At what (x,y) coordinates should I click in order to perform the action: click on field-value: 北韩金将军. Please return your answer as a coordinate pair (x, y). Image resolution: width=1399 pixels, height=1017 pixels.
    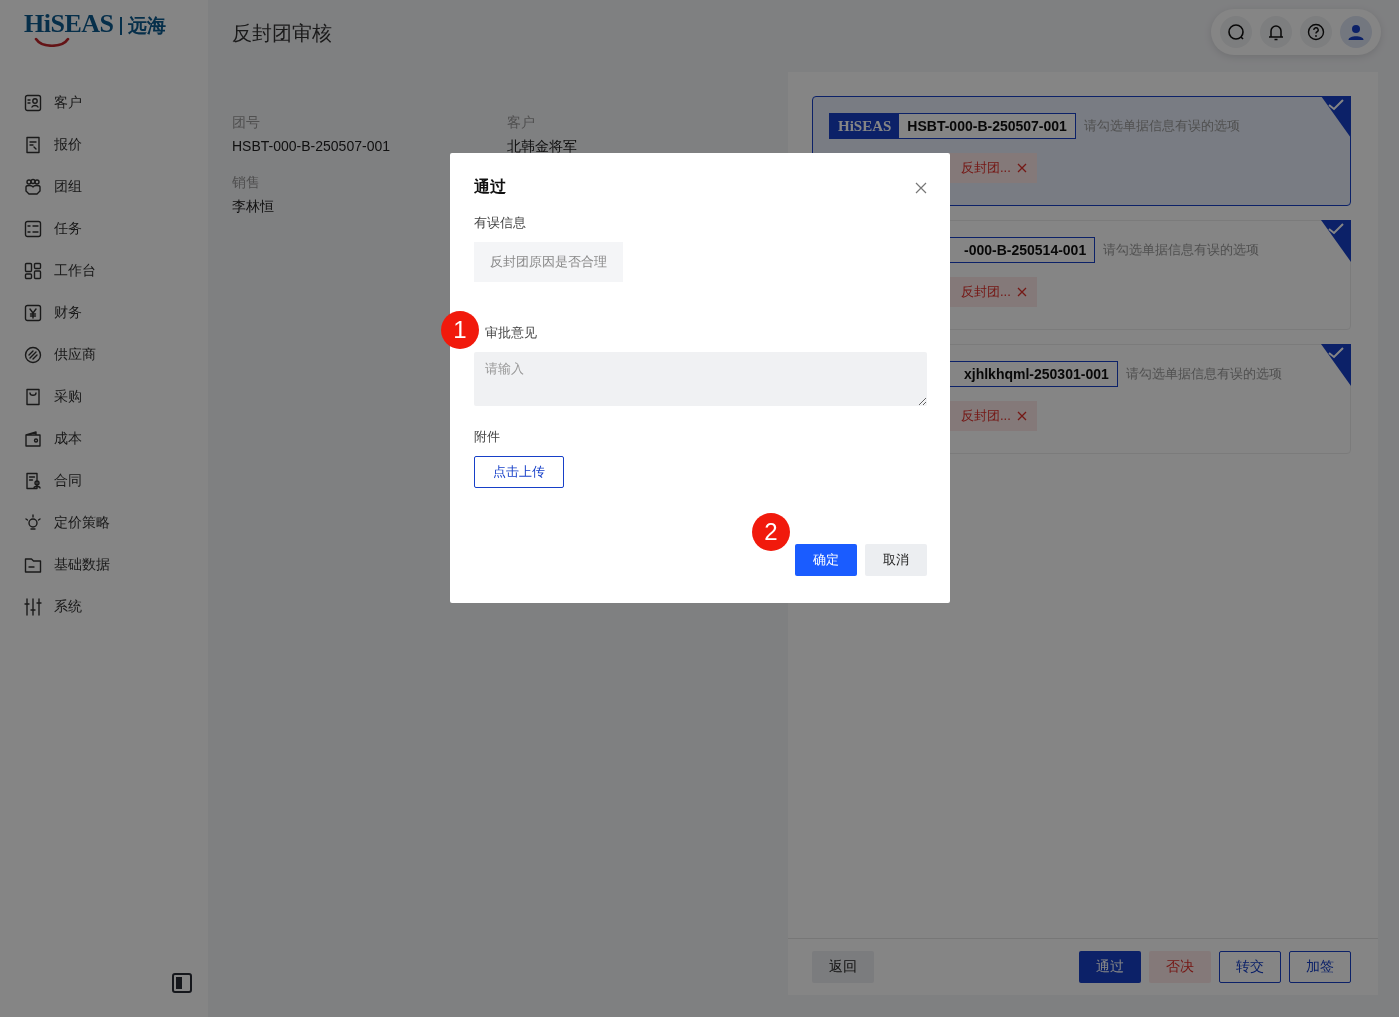
    Looking at the image, I should click on (542, 147).